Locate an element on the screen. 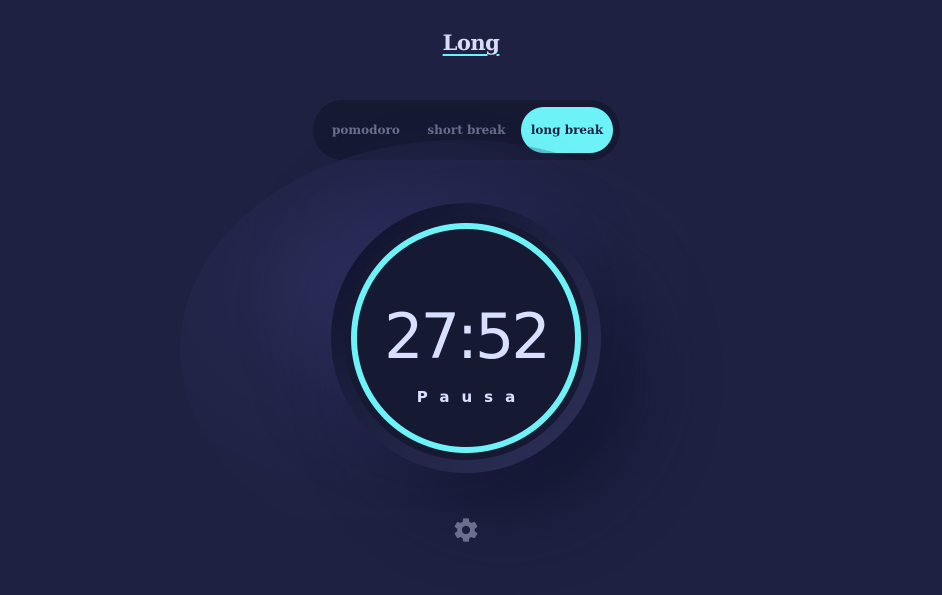  tab-long-break: long break is located at coordinates (566, 130).